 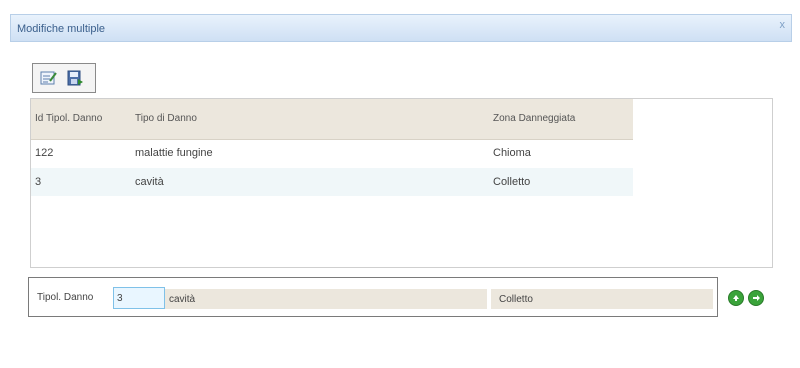 I want to click on cell-tipo: cavità, so click(x=149, y=182).